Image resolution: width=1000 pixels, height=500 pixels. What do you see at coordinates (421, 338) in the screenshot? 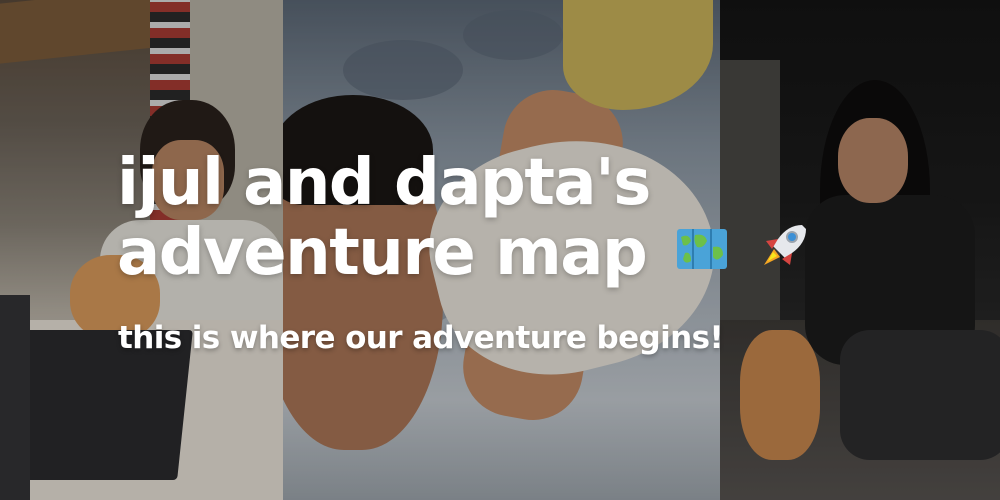
I see `subtitle: this is where our adventure begins!` at bounding box center [421, 338].